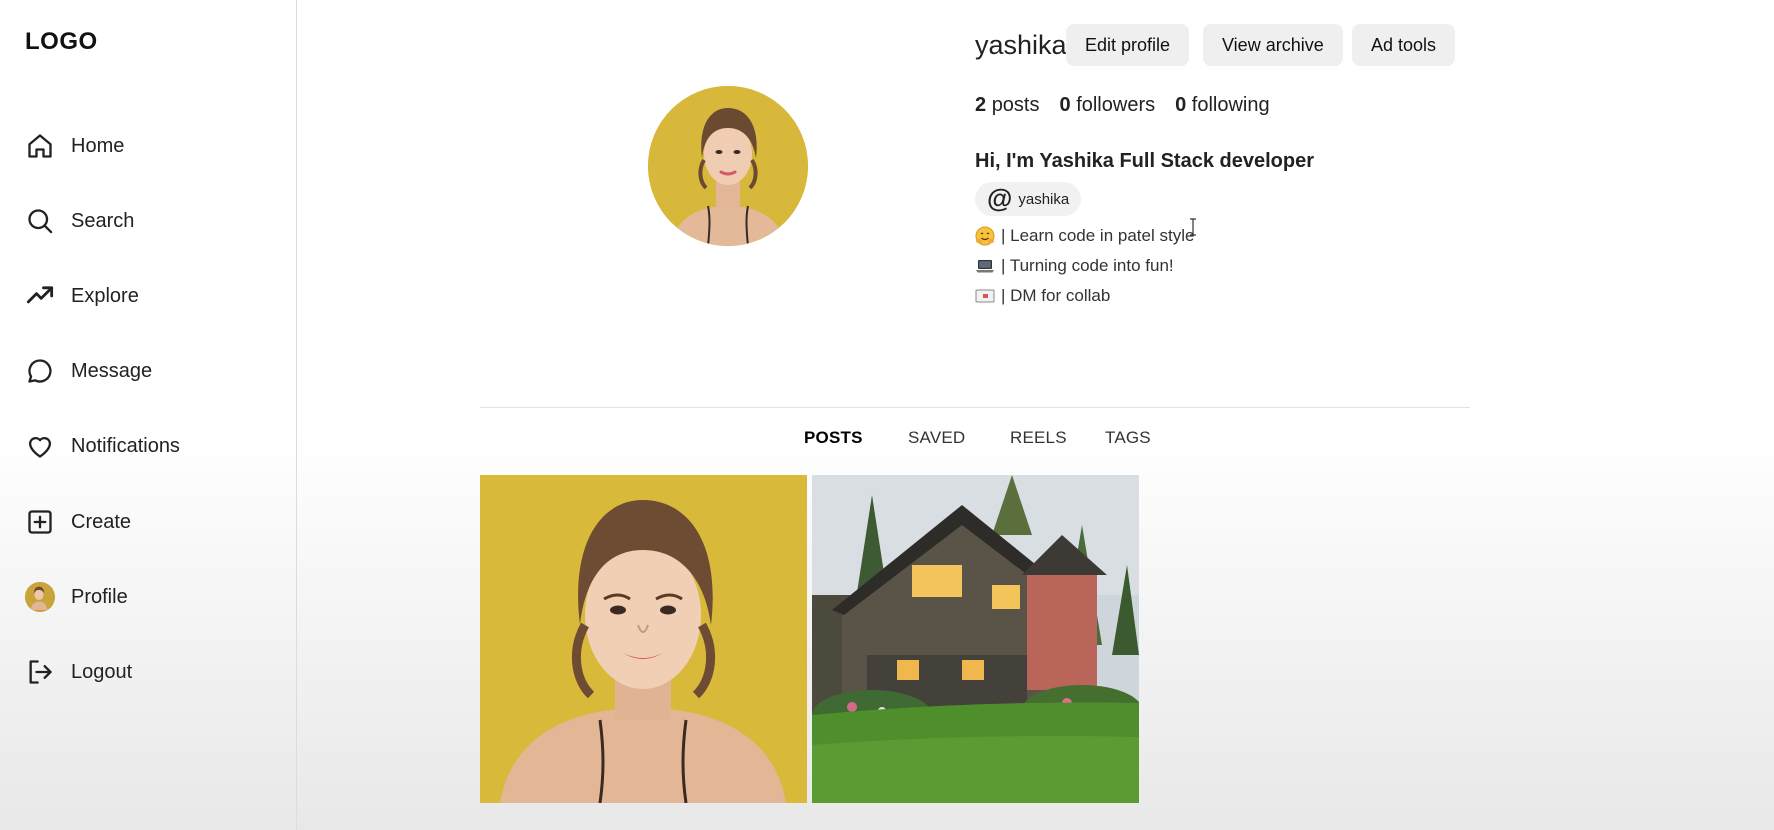  What do you see at coordinates (40, 446) in the screenshot?
I see `heart-icon` at bounding box center [40, 446].